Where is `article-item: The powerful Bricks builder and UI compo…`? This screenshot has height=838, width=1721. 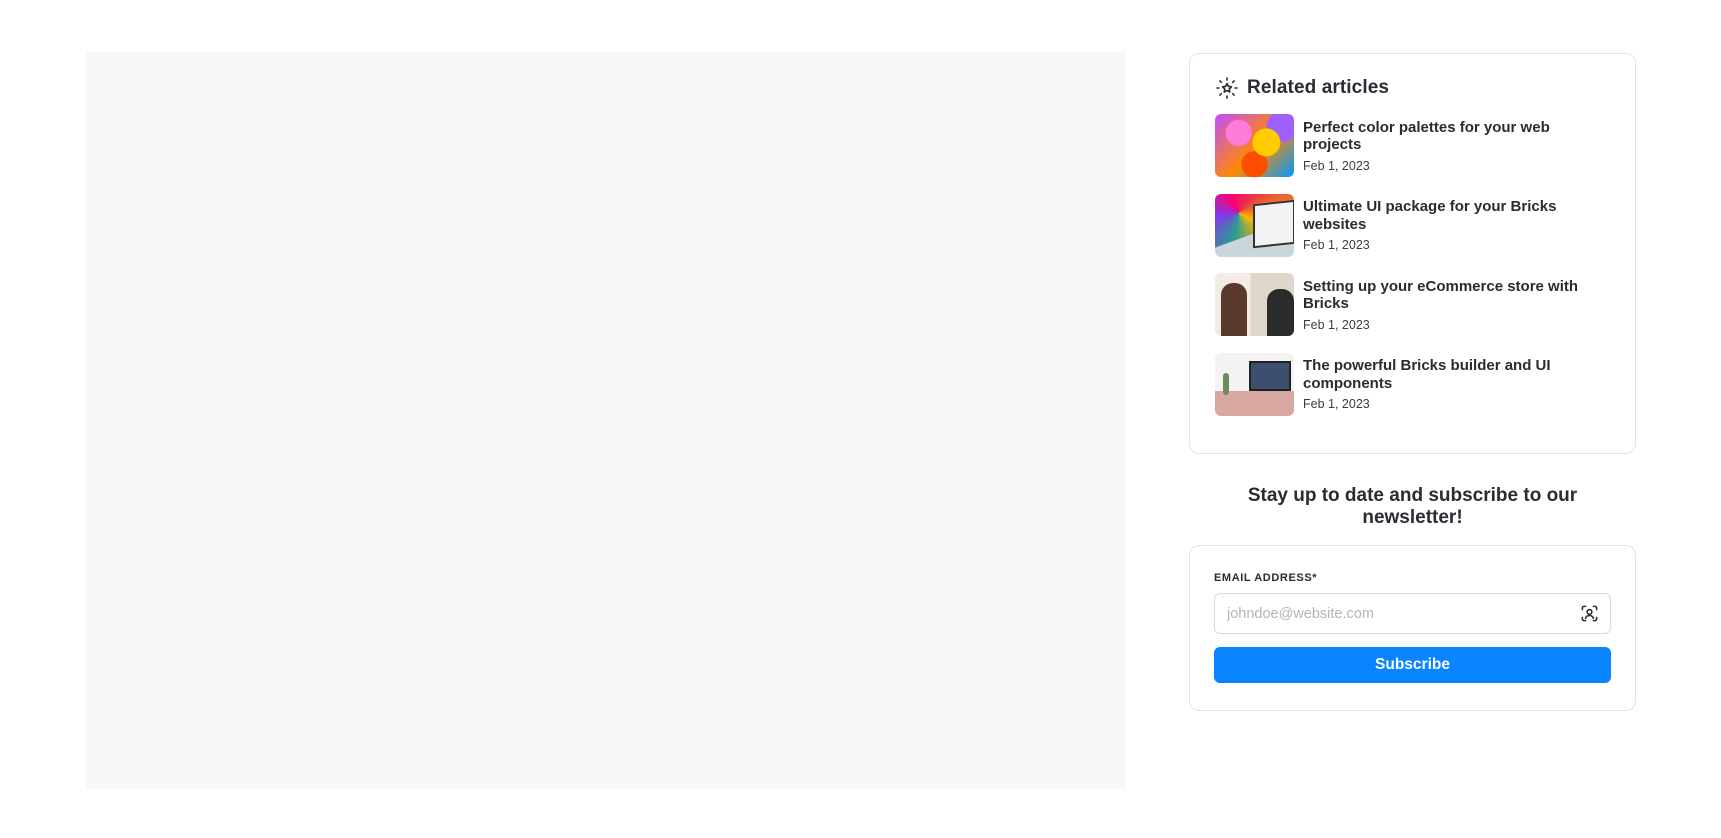 article-item: The powerful Bricks builder and UI compo… is located at coordinates (1413, 384).